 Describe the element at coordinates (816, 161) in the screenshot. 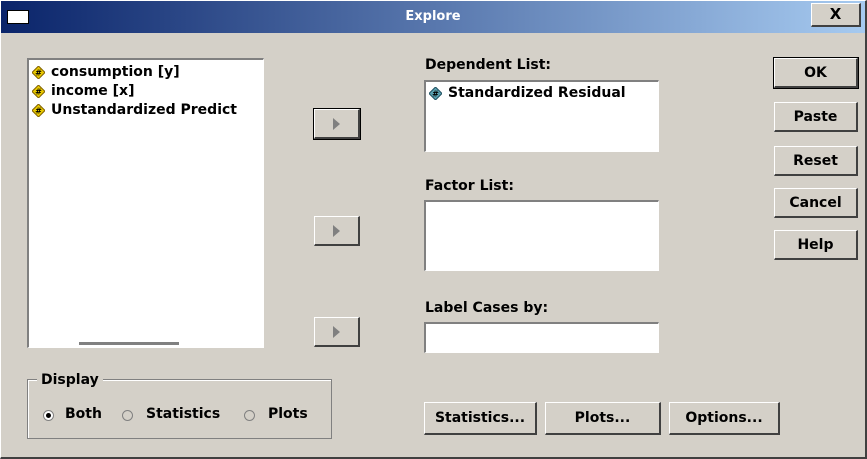

I see `reset-button: Reset` at that location.